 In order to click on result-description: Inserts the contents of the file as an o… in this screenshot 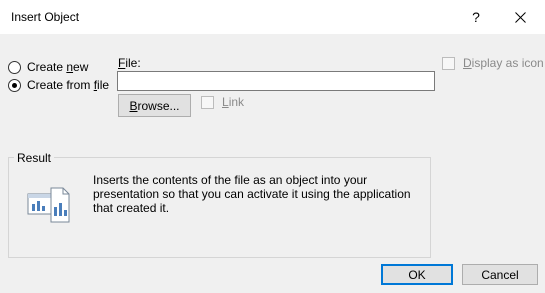, I will do `click(258, 194)`.